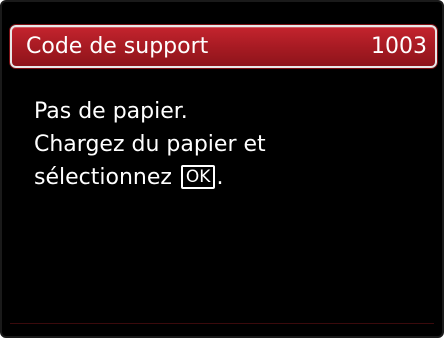 This screenshot has height=338, width=444. What do you see at coordinates (111, 111) in the screenshot?
I see `message-line-1: Pas de papier.` at bounding box center [111, 111].